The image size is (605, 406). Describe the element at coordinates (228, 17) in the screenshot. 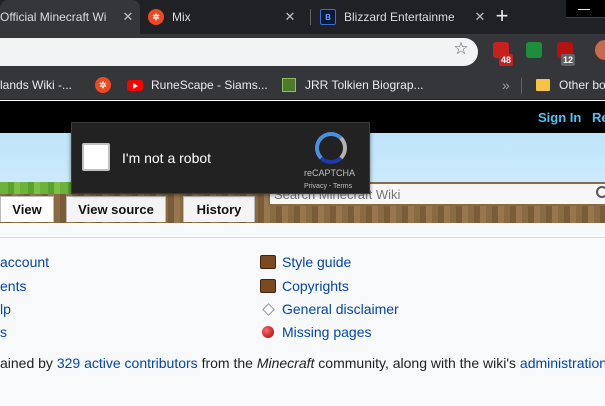

I see `tab-mix: ✲ Mix ✕` at that location.